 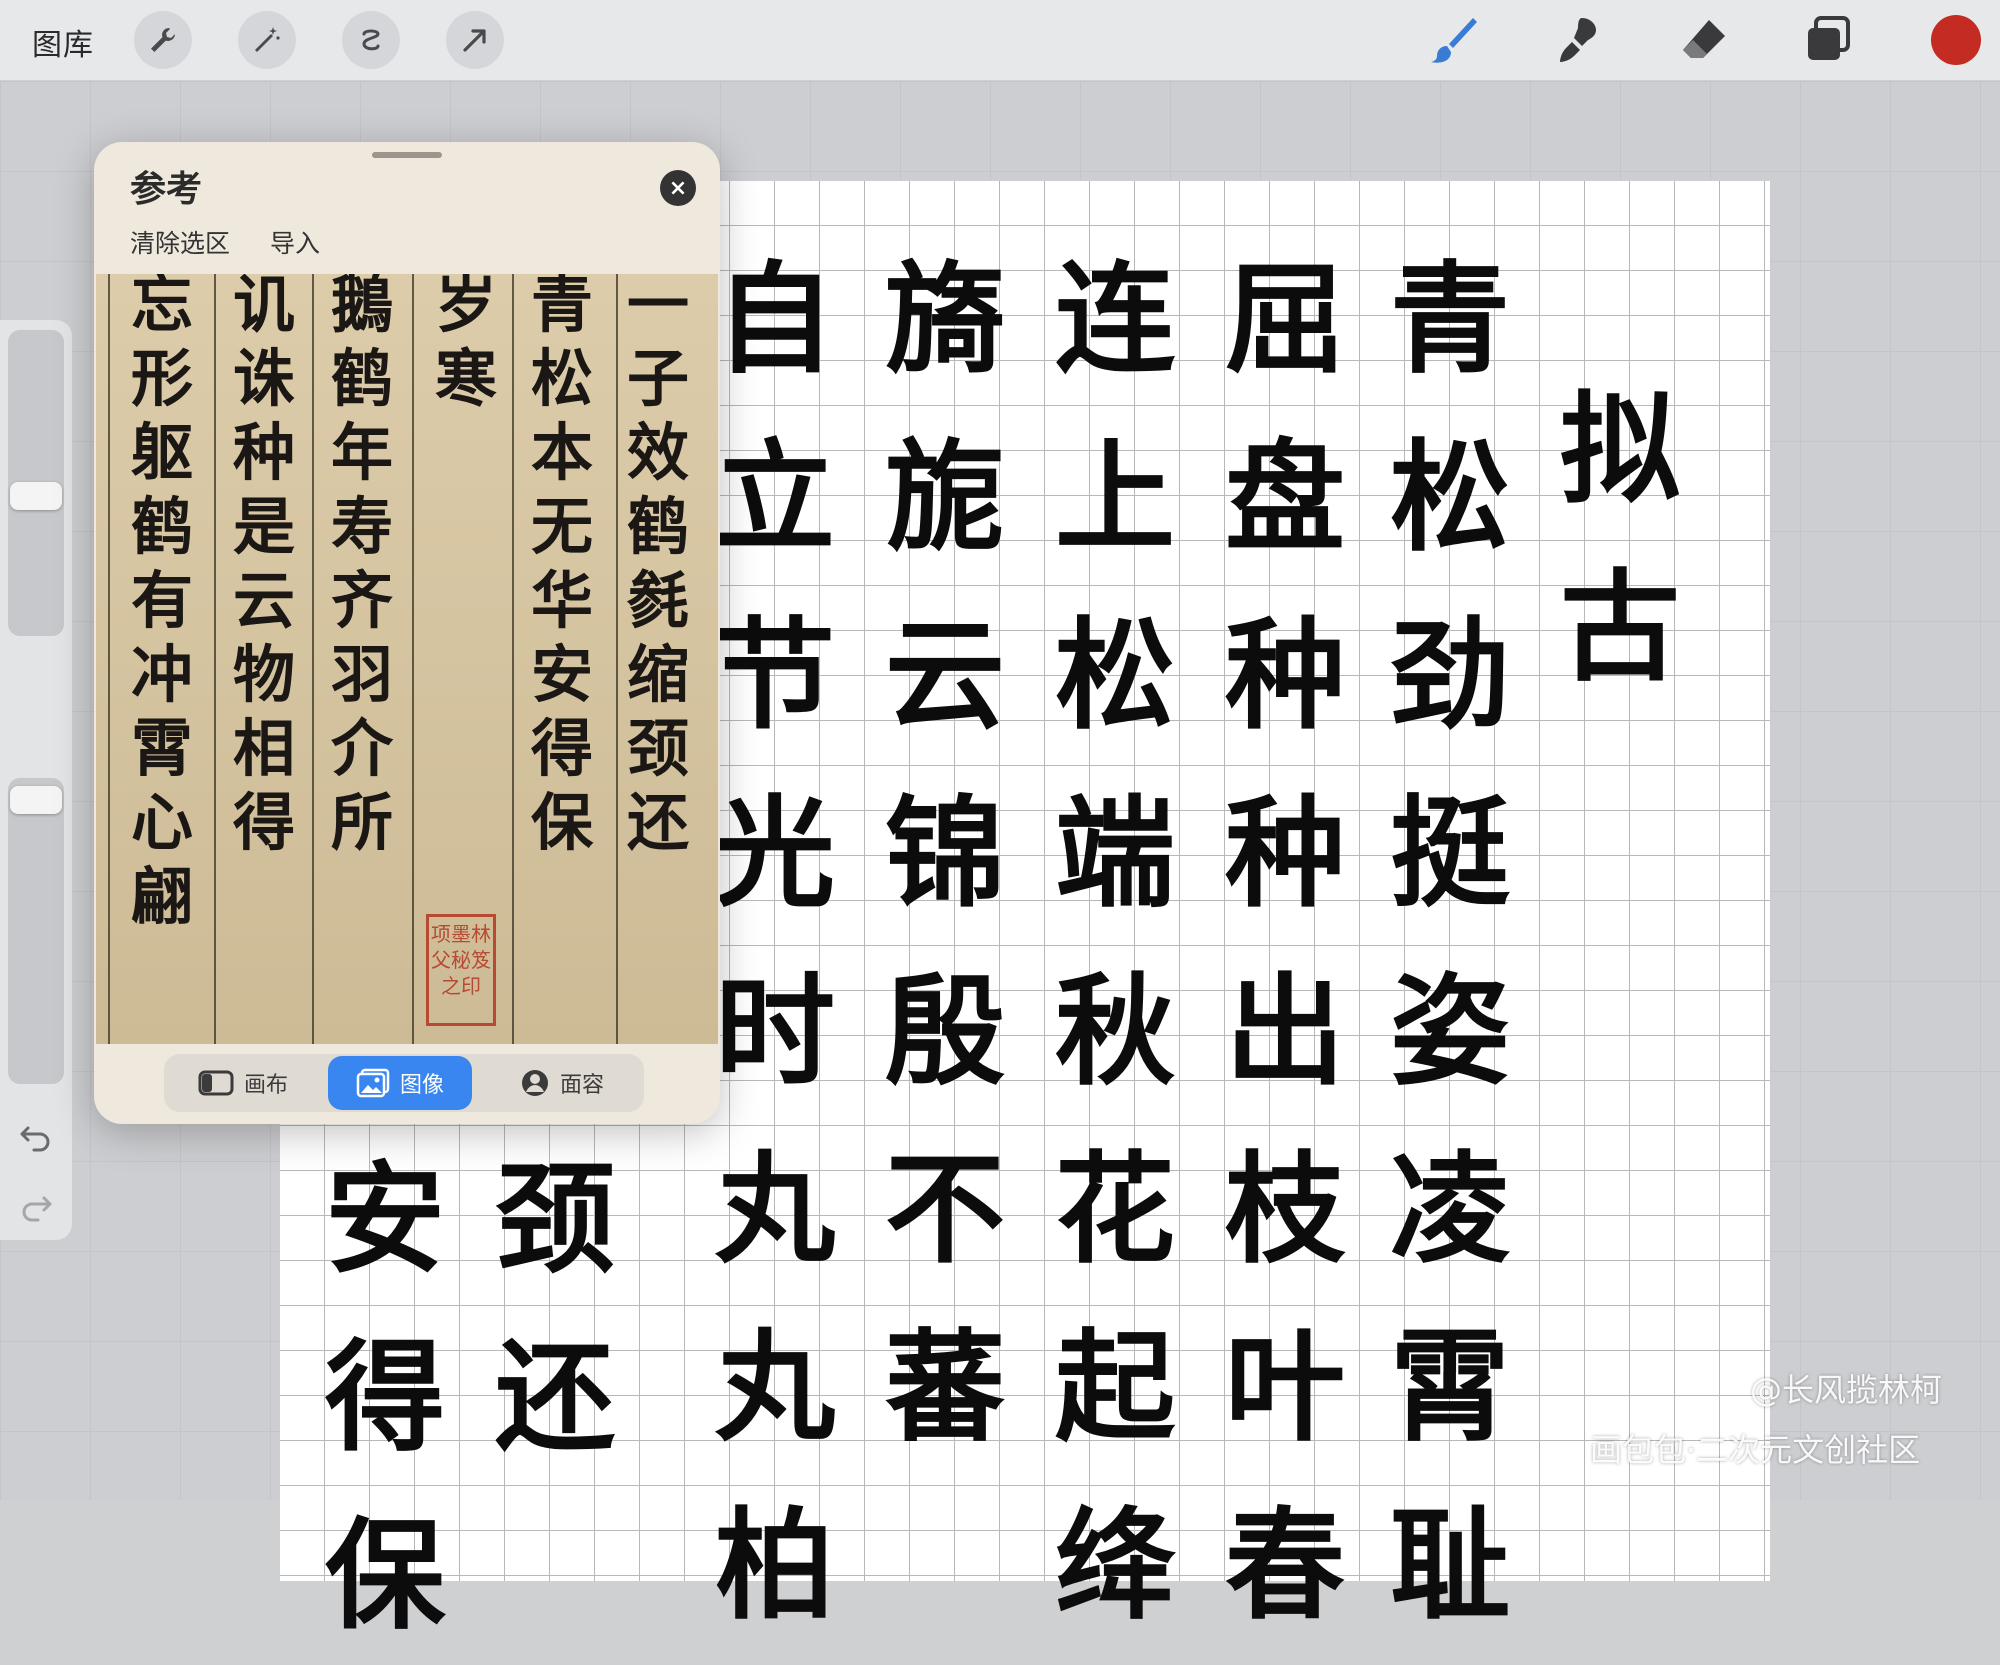 What do you see at coordinates (1450, 942) in the screenshot?
I see `calligraphy-column: 青松劲挺姿凌霄耻` at bounding box center [1450, 942].